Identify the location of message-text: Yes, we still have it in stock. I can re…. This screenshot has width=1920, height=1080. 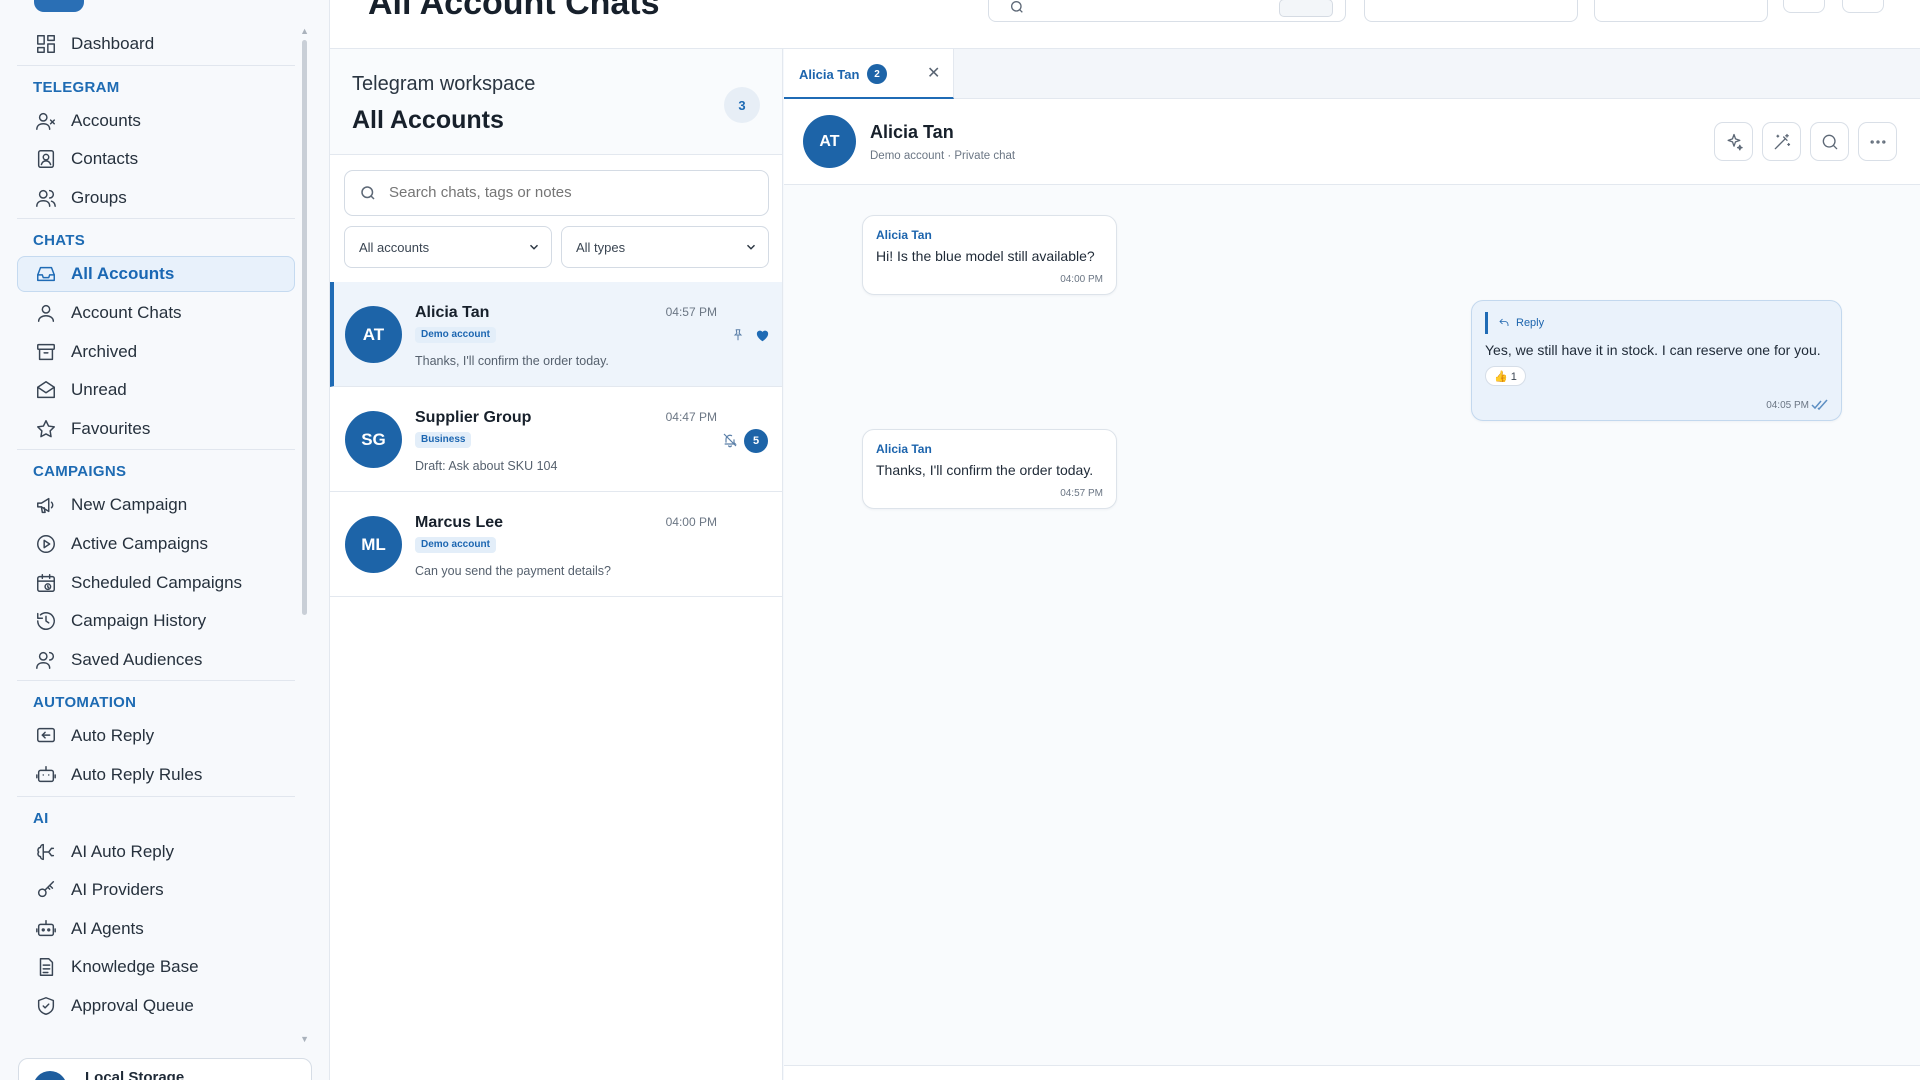
(1653, 350).